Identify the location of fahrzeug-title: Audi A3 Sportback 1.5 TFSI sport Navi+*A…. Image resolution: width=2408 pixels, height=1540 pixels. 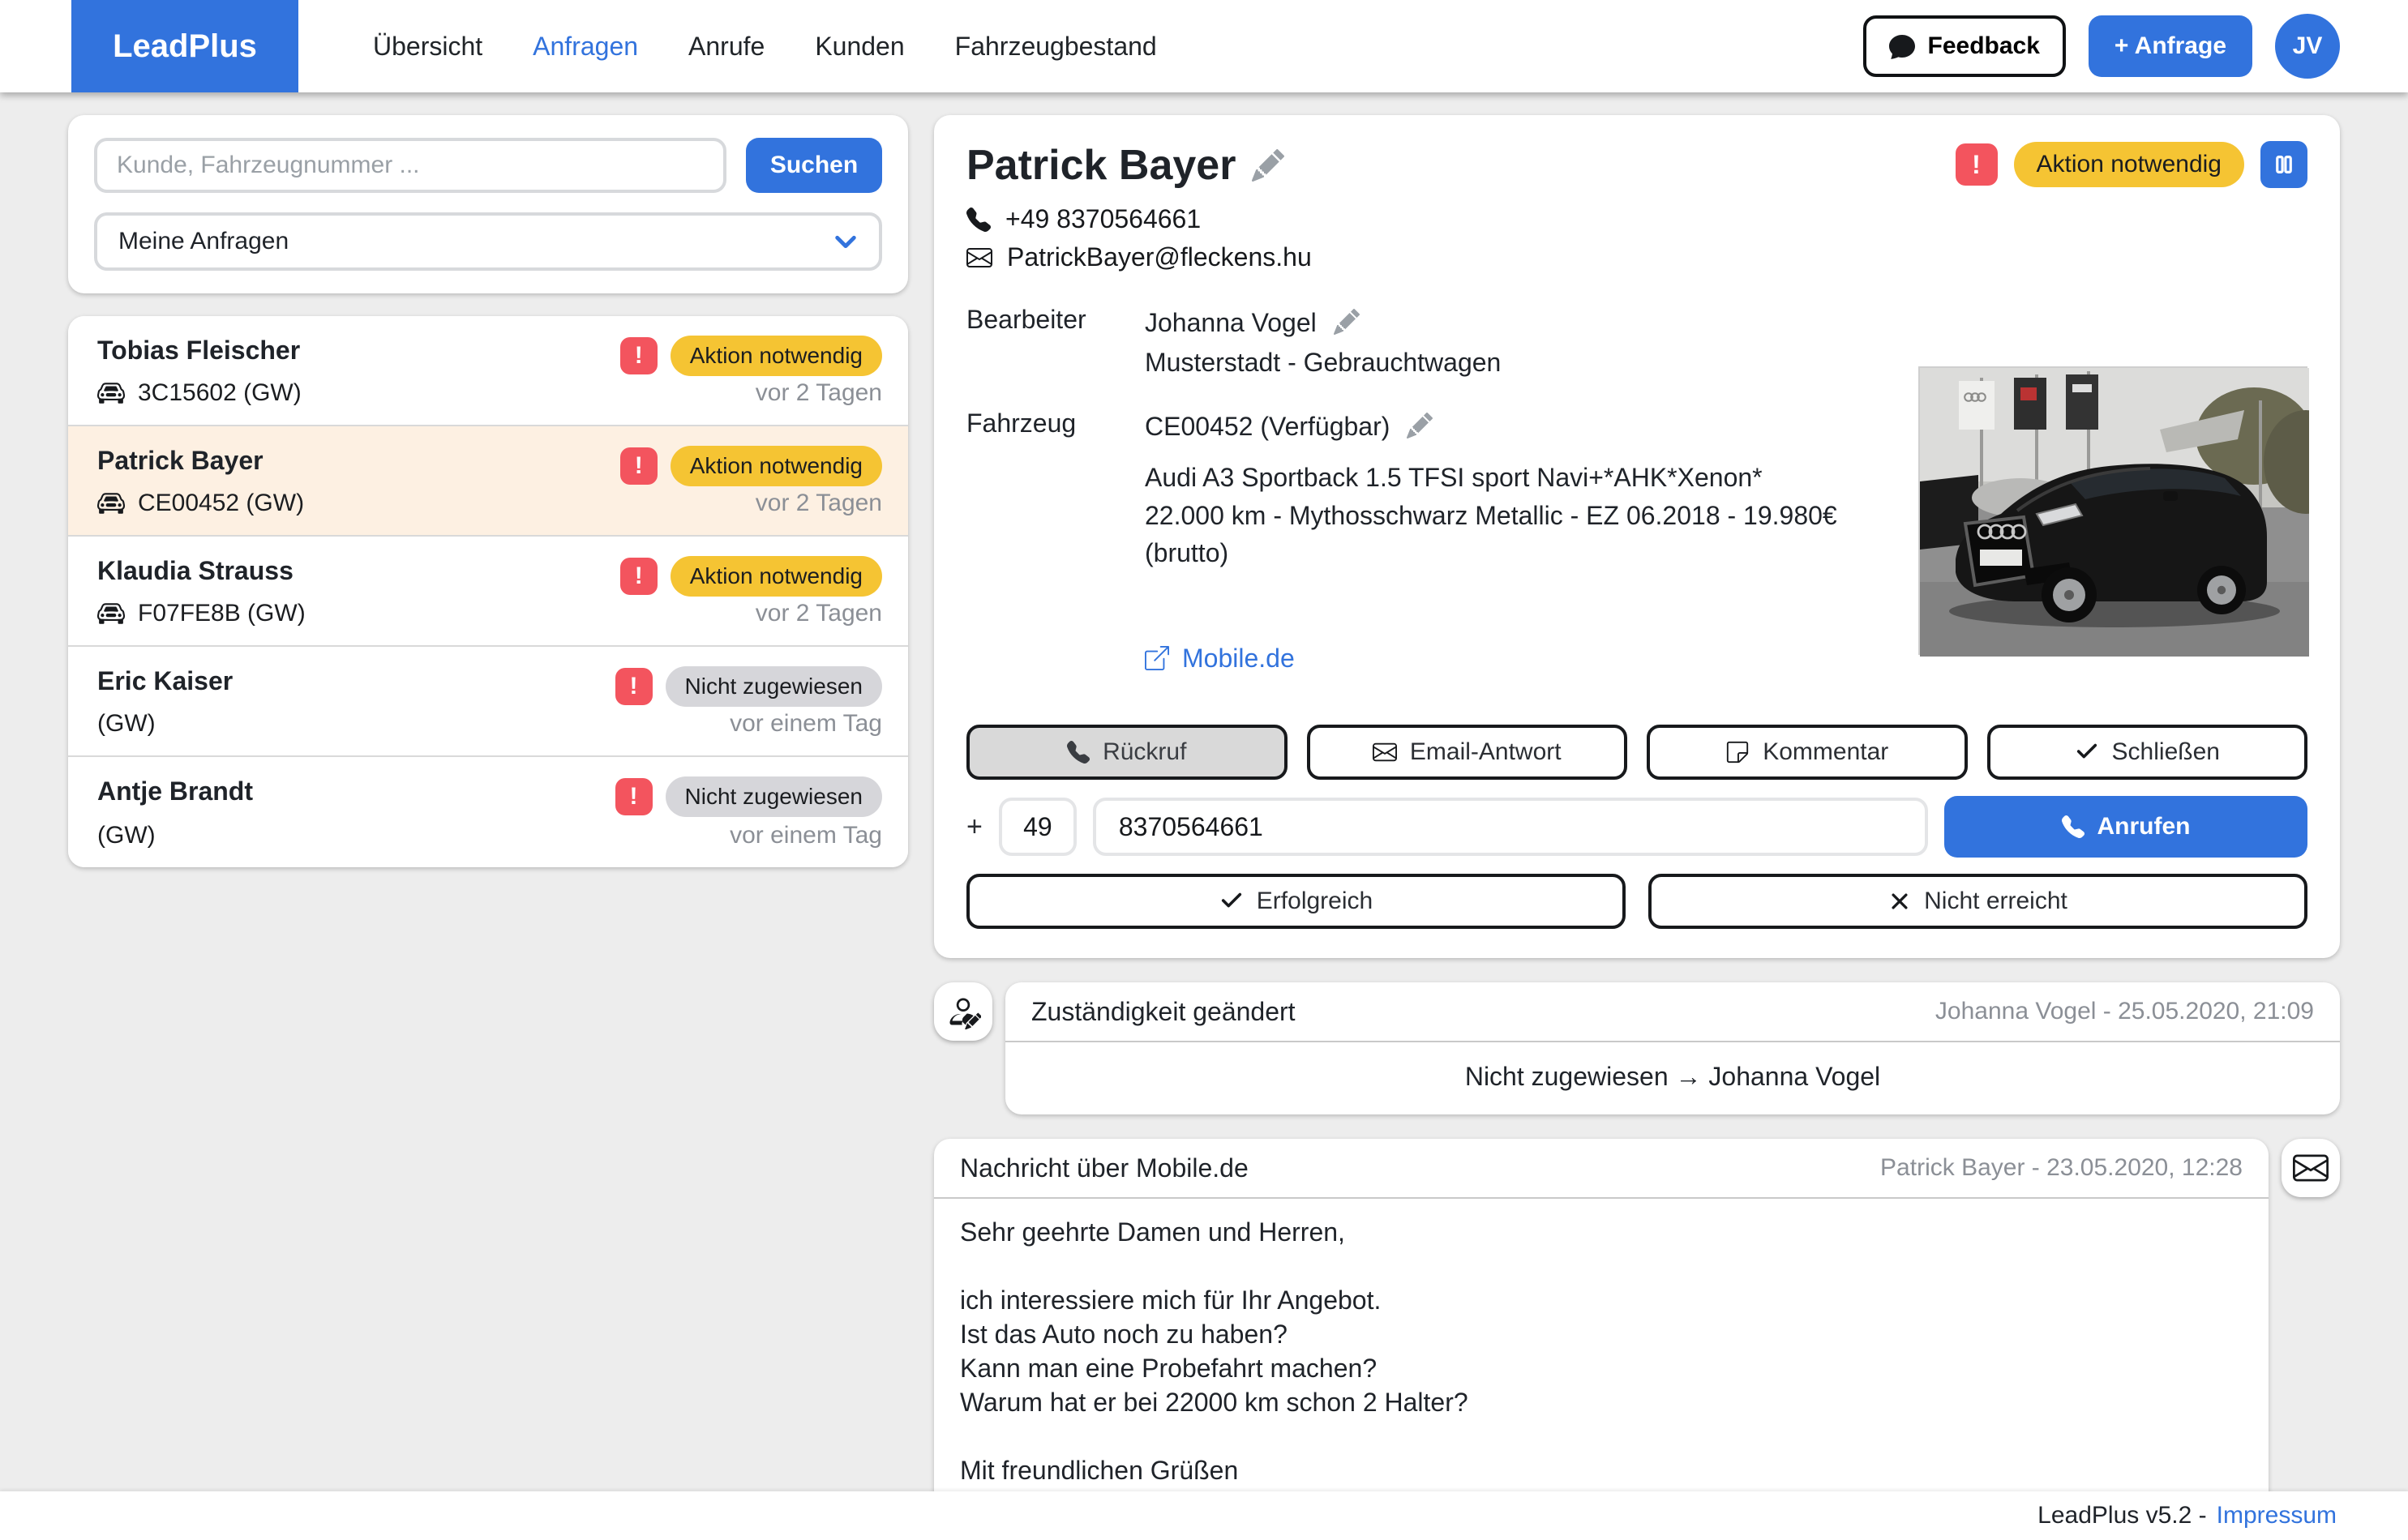
(1454, 478).